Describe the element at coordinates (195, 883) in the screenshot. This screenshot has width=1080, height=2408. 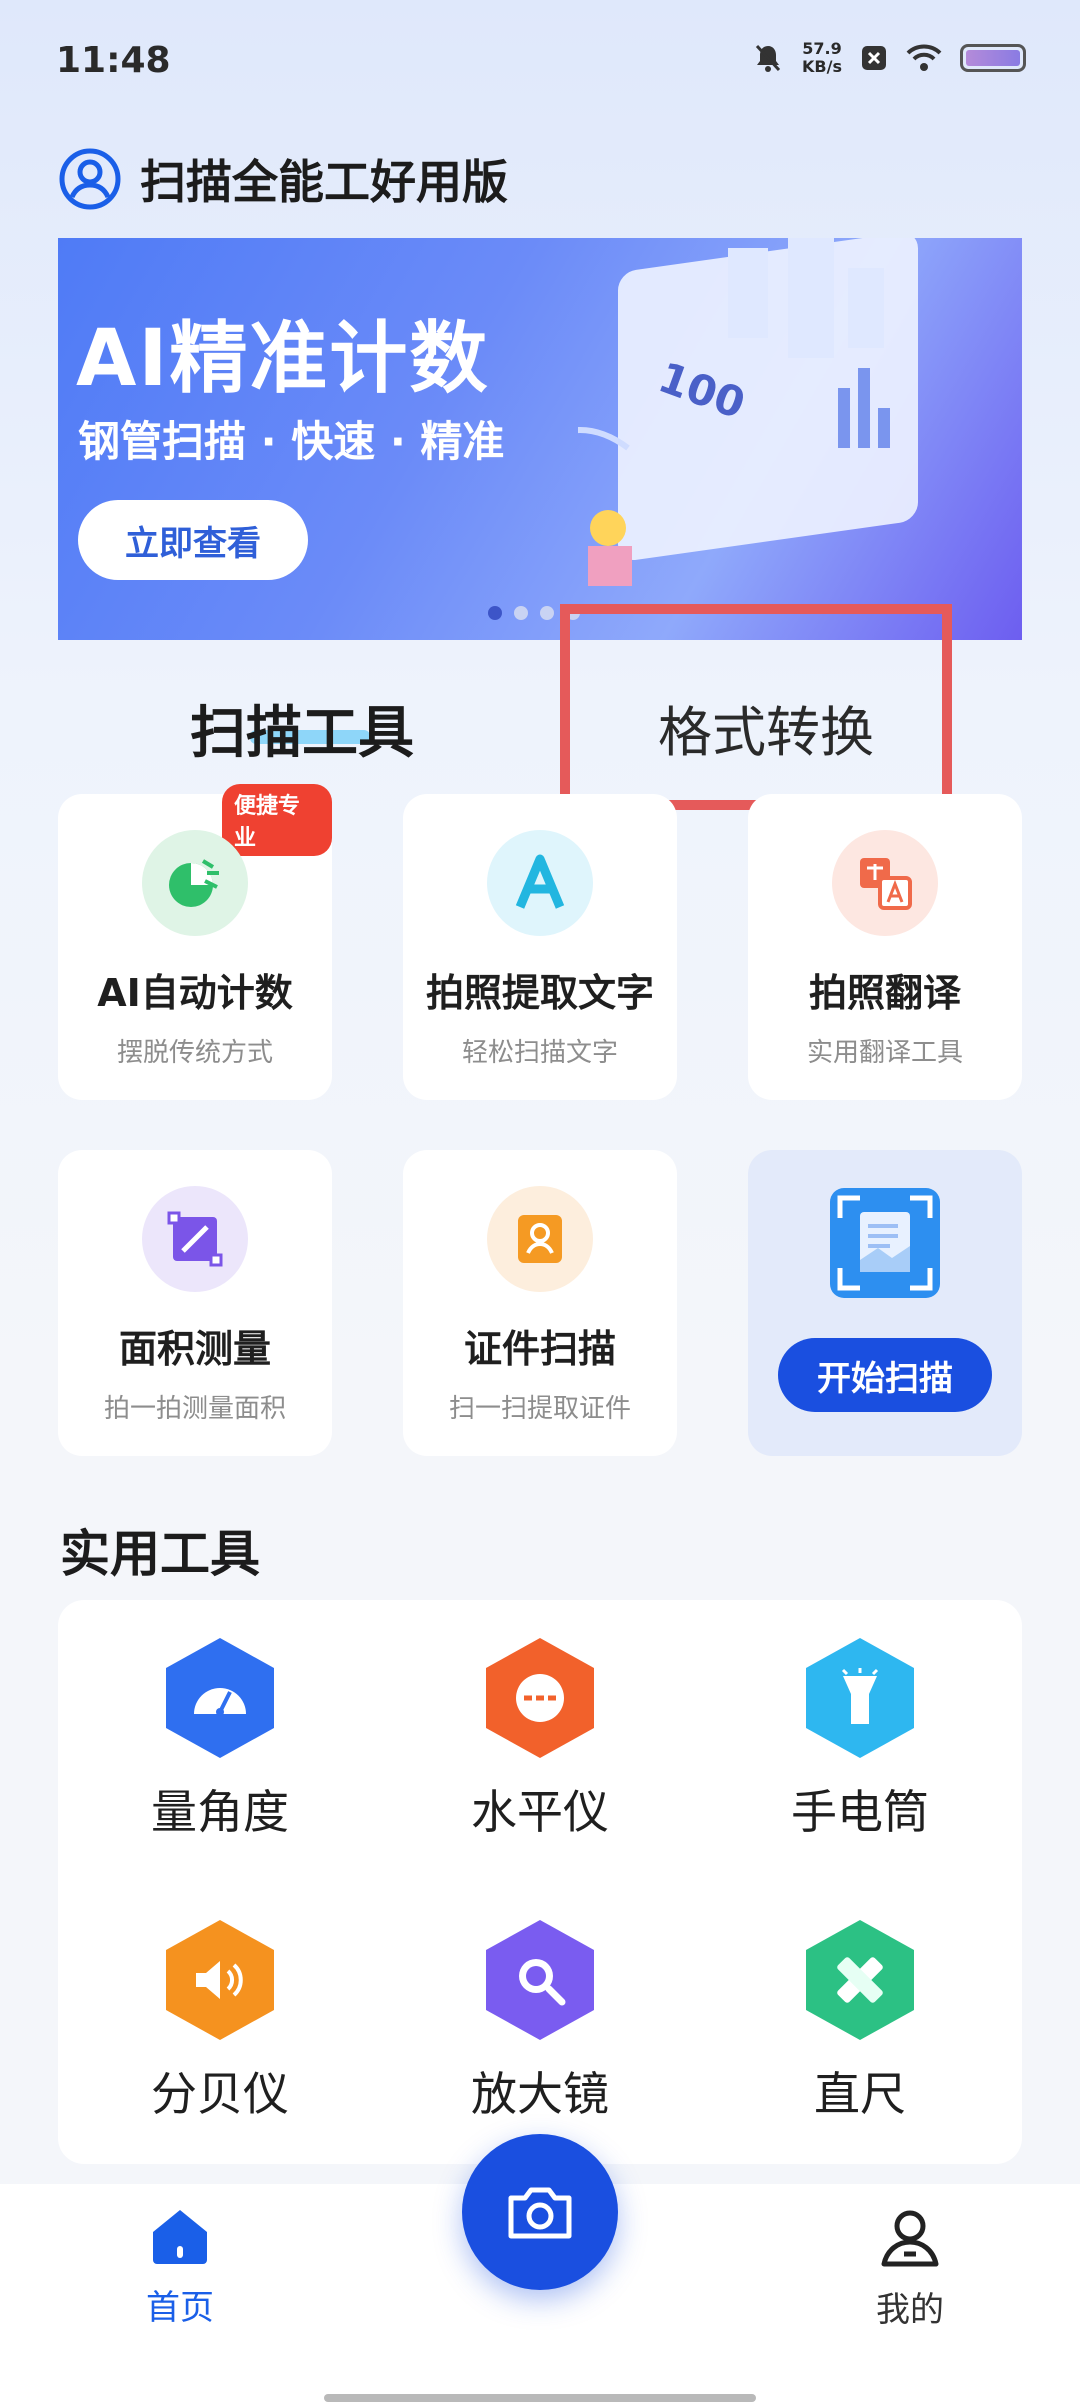
I see `pie-chart-icon` at that location.